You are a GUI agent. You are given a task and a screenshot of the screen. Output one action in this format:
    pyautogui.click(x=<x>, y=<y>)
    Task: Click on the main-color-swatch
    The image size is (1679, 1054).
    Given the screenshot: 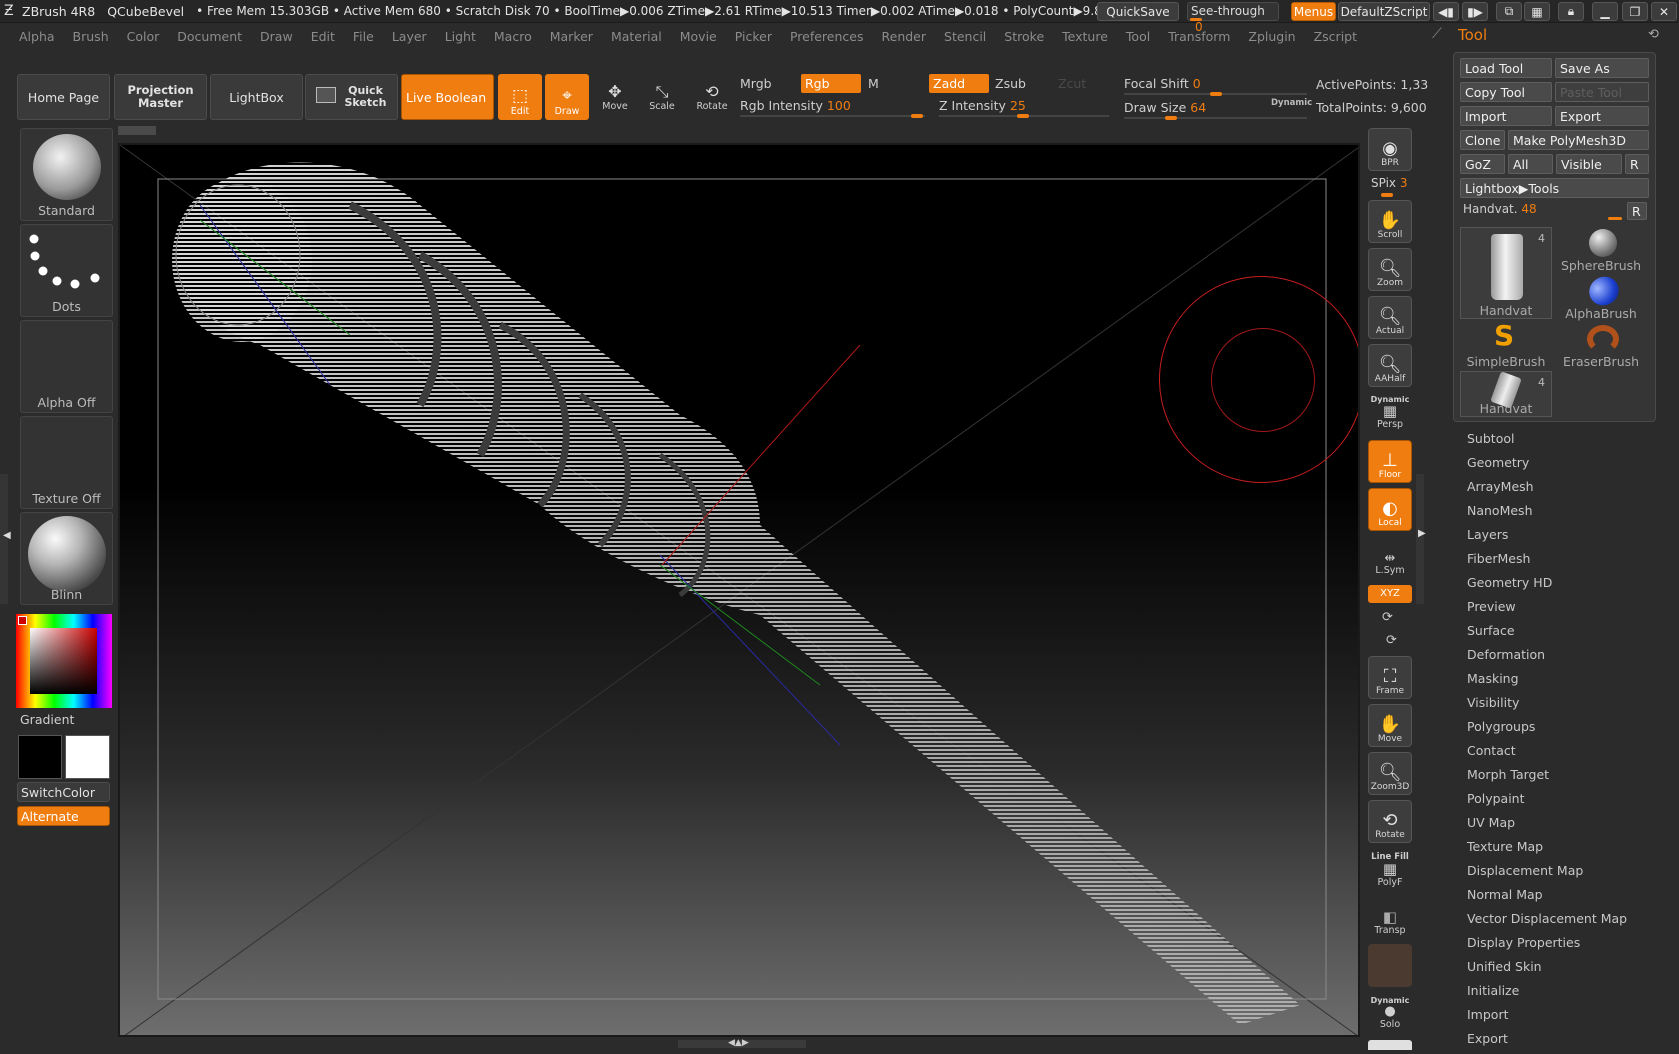 What is the action you would take?
    pyautogui.click(x=40, y=757)
    